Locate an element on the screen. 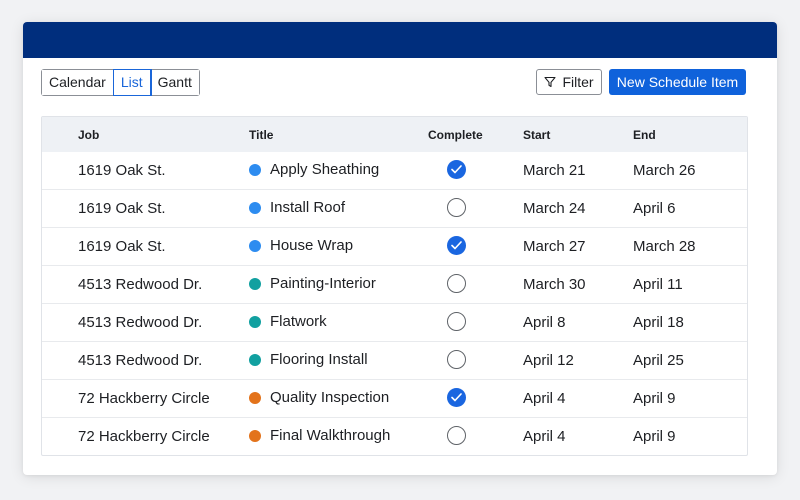  row-title: House Wrap is located at coordinates (301, 245).